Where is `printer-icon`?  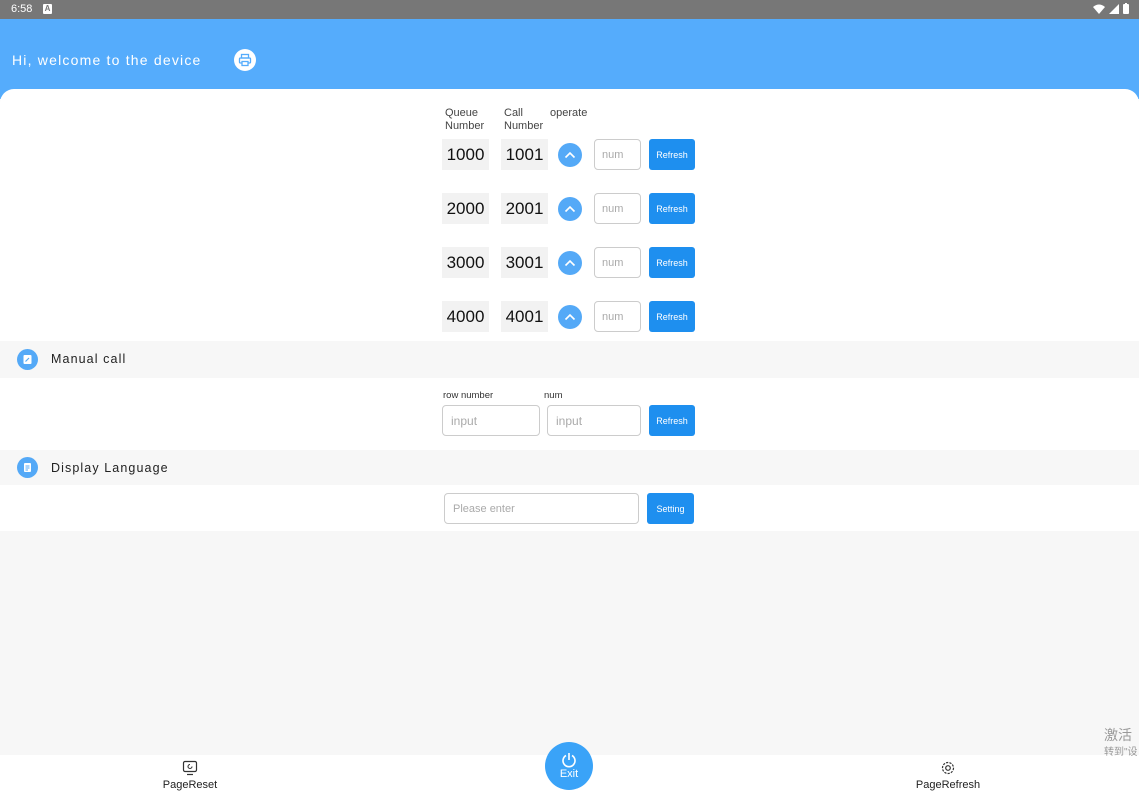 printer-icon is located at coordinates (245, 60).